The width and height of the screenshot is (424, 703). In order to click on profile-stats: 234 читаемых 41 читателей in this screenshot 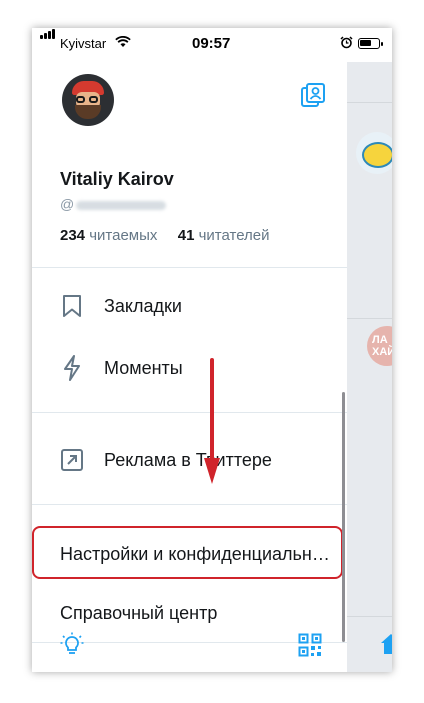, I will do `click(165, 235)`.